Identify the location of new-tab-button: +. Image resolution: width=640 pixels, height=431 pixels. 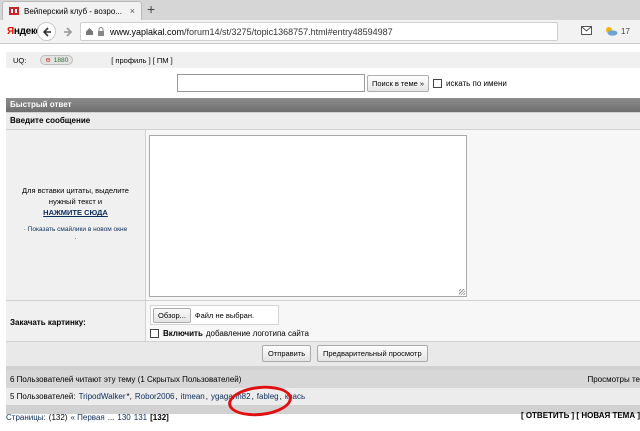
(151, 9).